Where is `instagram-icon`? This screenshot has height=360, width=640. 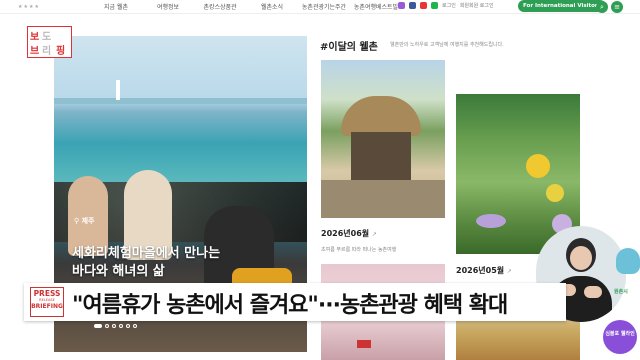
instagram-icon is located at coordinates (401, 5).